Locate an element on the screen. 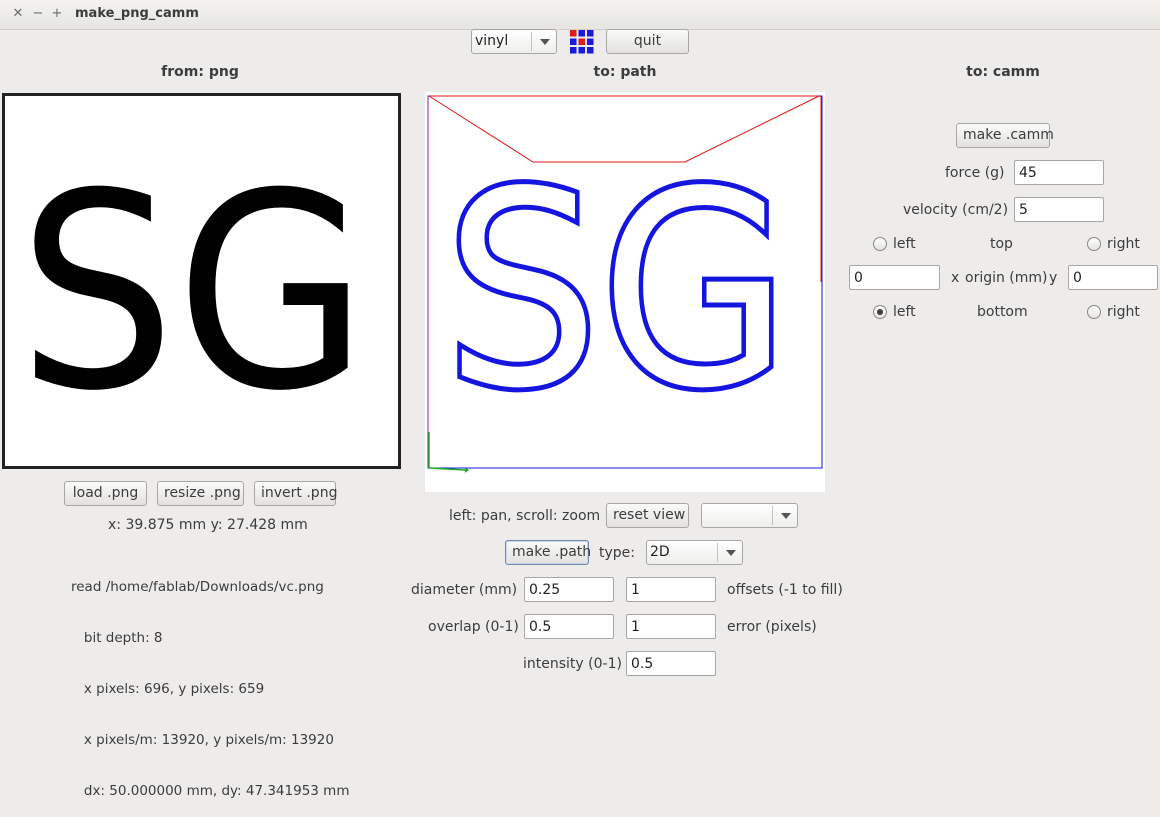 This screenshot has height=817, width=1160. bottom-label: bottom is located at coordinates (1002, 312).